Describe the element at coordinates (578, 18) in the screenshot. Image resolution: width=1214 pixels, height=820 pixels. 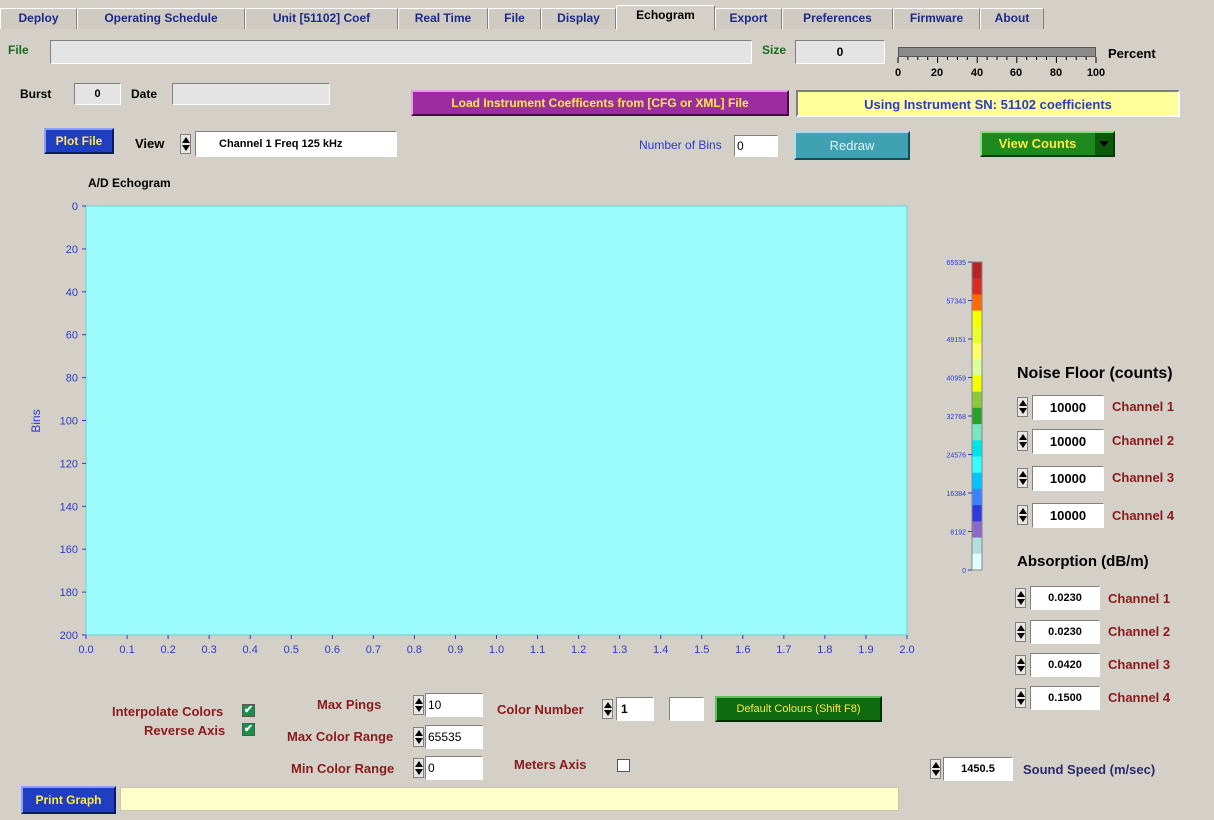
I see `tab-display: Display` at that location.